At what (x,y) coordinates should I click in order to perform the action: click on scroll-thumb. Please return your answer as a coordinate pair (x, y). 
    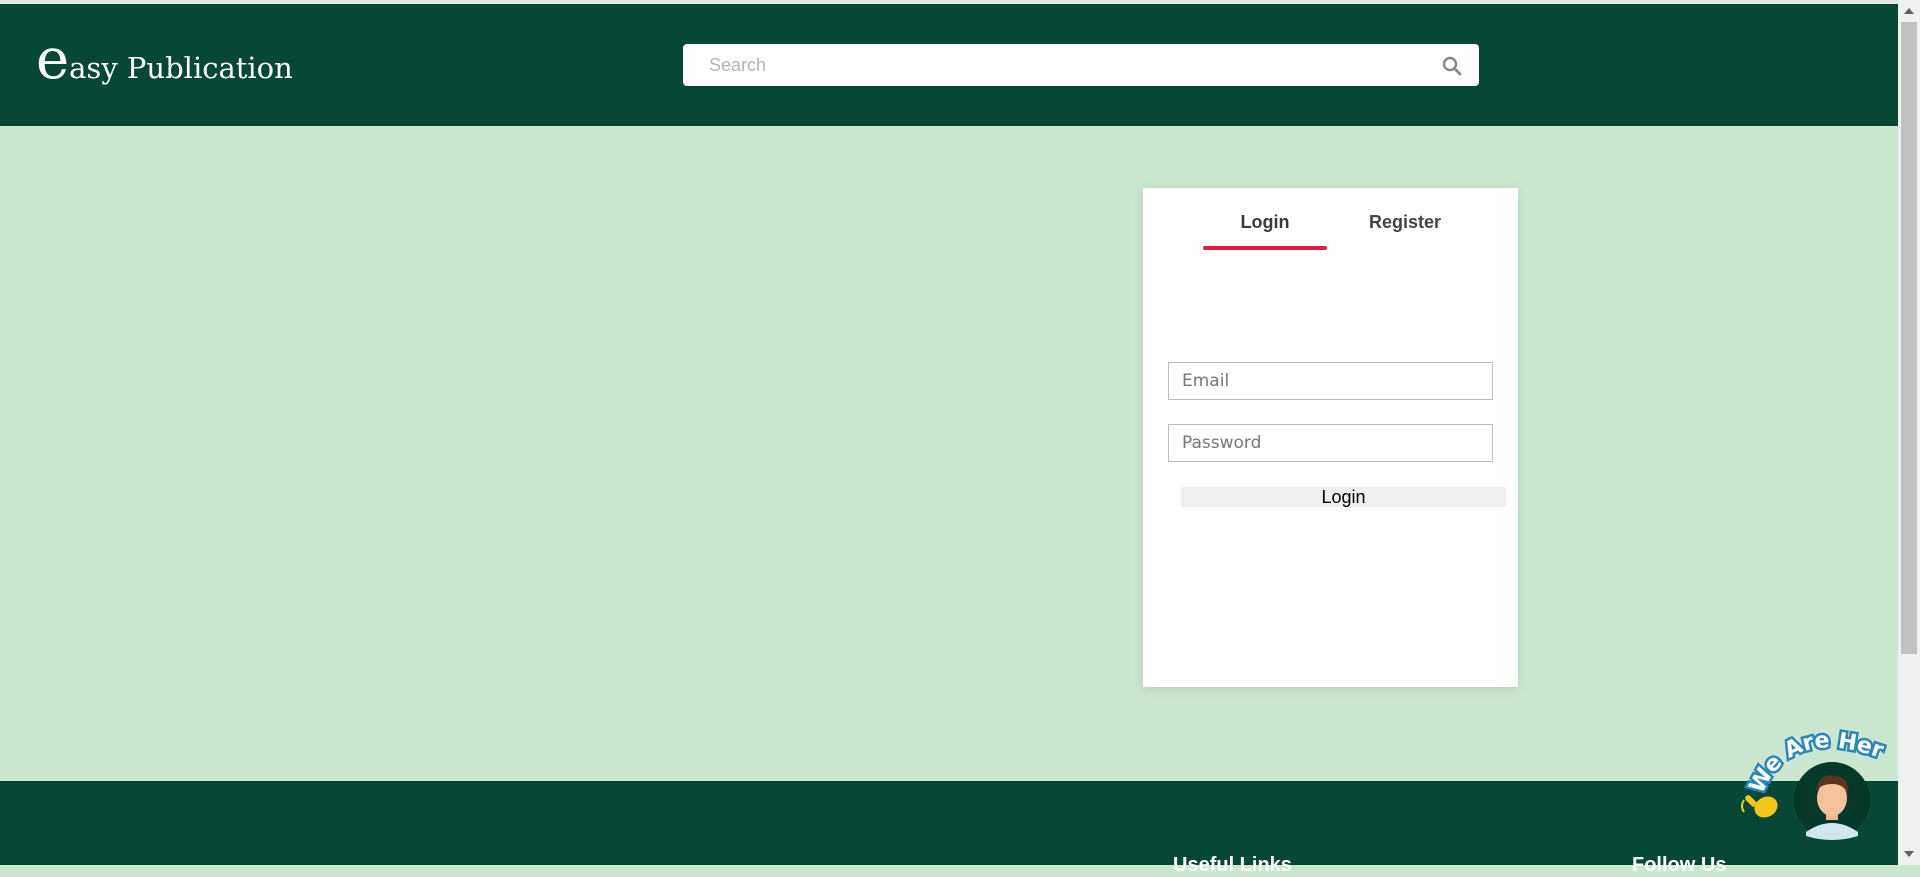
    Looking at the image, I should click on (1909, 338).